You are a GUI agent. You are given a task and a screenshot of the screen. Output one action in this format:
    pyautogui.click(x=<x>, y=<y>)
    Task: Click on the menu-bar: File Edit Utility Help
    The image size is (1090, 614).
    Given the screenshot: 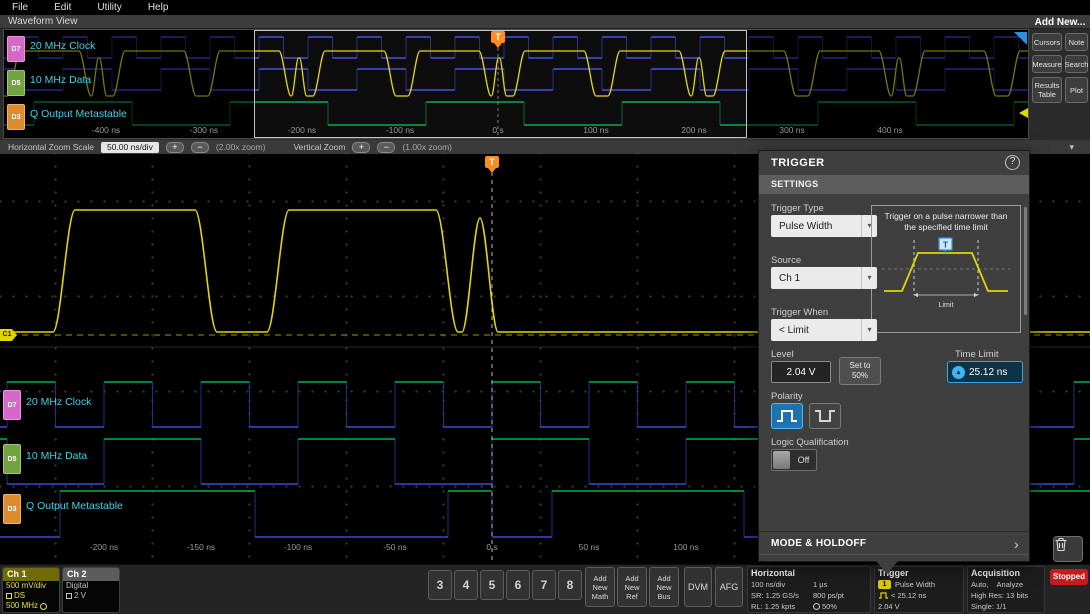 What is the action you would take?
    pyautogui.click(x=545, y=7)
    